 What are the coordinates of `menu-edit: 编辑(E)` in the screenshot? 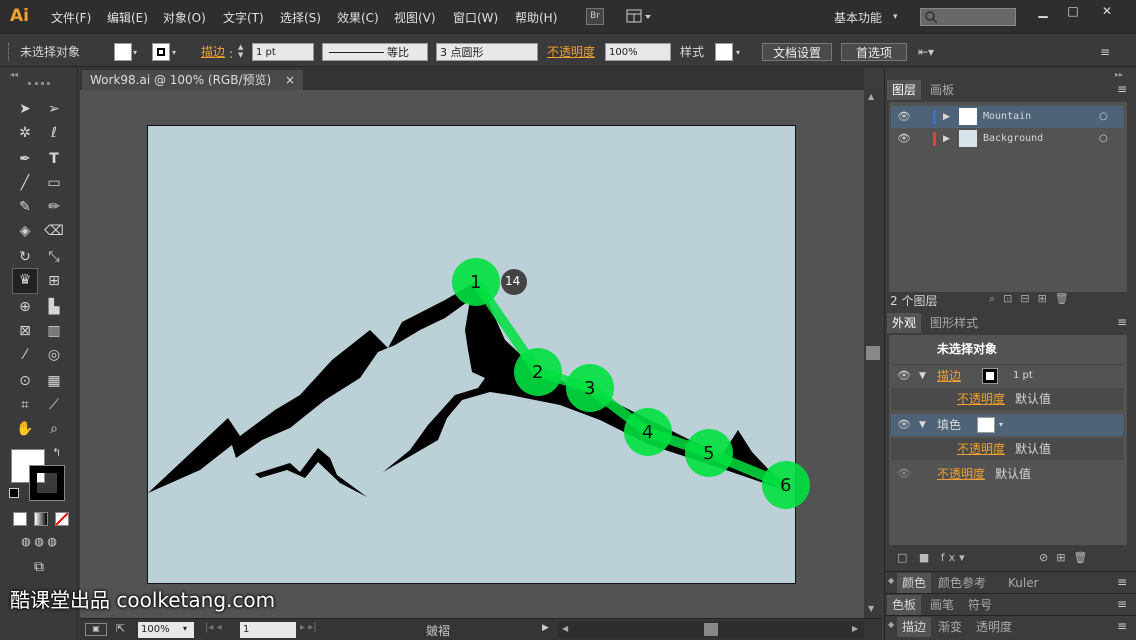 It's located at (127, 17).